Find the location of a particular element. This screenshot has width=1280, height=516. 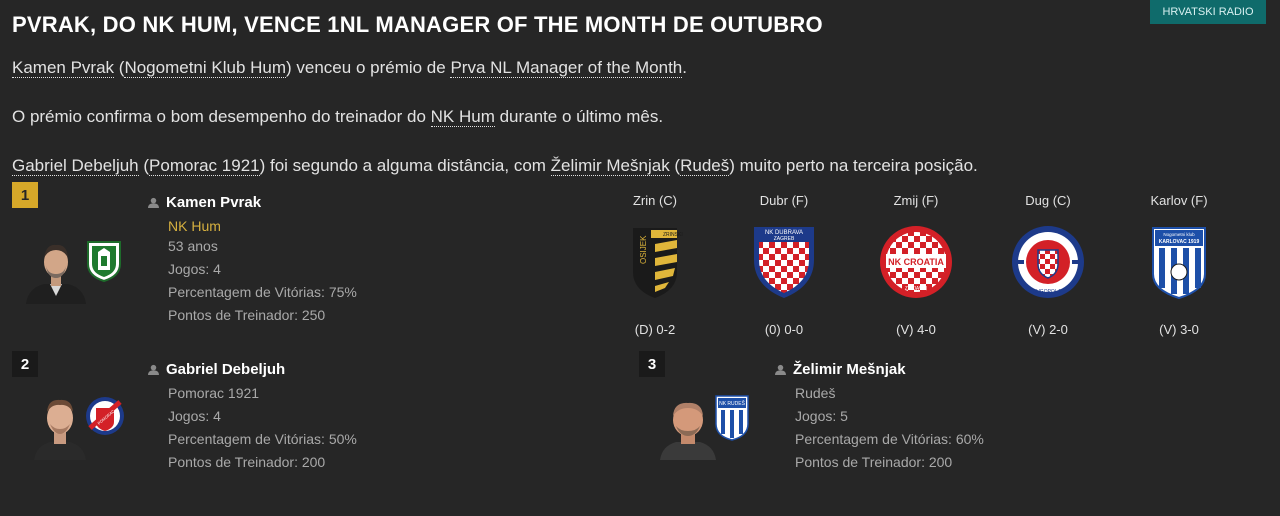

second-manager-points: Pontos de Treinador: 200 is located at coordinates (247, 462).